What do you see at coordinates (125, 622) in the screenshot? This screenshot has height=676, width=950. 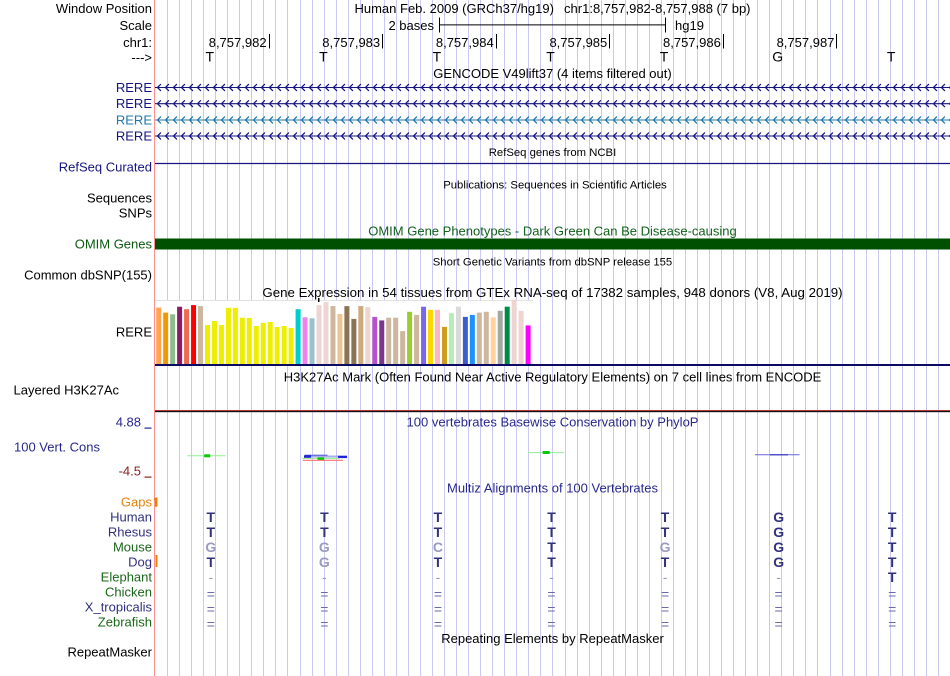 I see `svg-text: Zebrafish` at bounding box center [125, 622].